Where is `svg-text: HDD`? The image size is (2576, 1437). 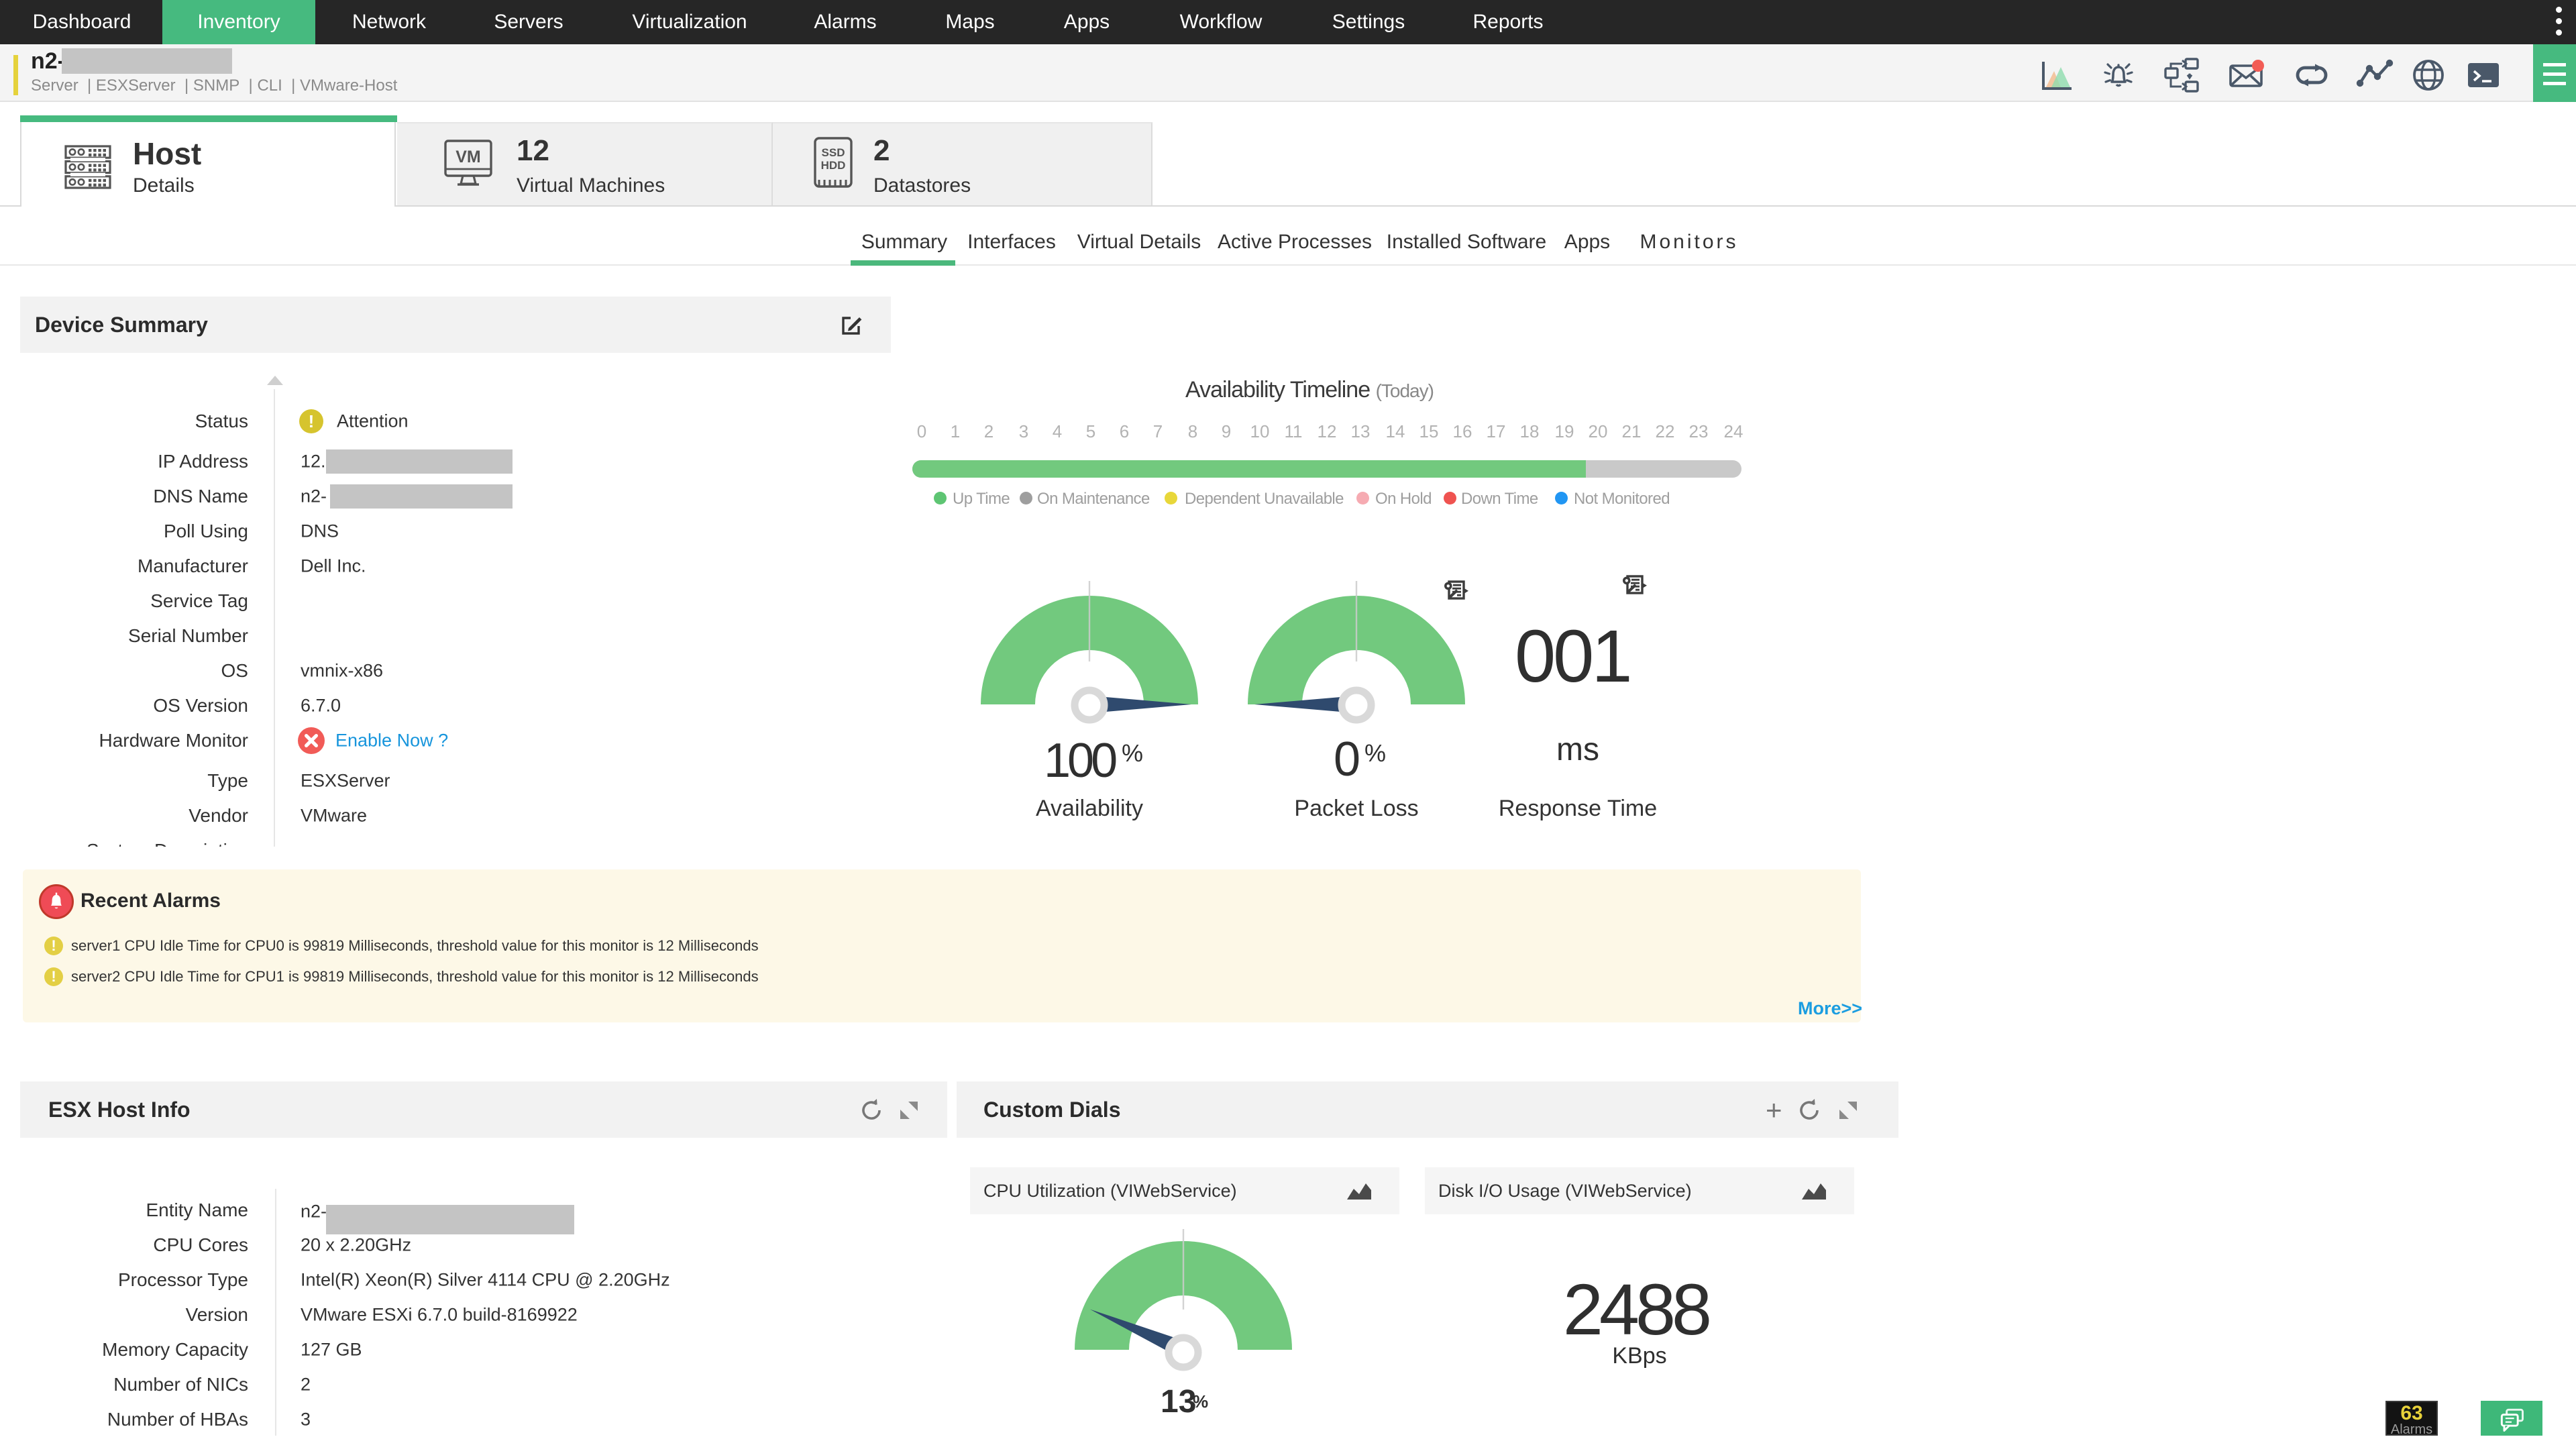
svg-text: HDD is located at coordinates (833, 165).